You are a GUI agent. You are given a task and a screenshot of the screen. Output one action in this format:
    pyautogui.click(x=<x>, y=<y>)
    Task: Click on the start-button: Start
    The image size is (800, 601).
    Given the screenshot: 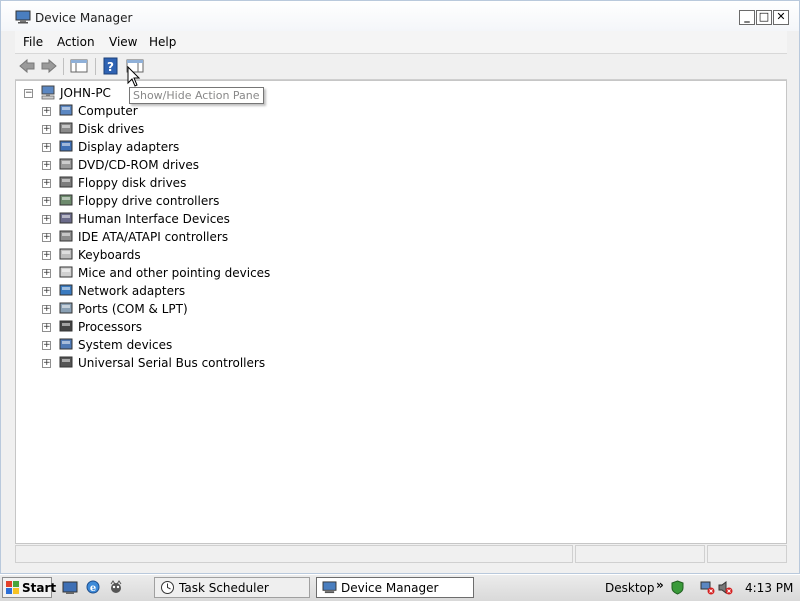 What is the action you would take?
    pyautogui.click(x=29, y=587)
    